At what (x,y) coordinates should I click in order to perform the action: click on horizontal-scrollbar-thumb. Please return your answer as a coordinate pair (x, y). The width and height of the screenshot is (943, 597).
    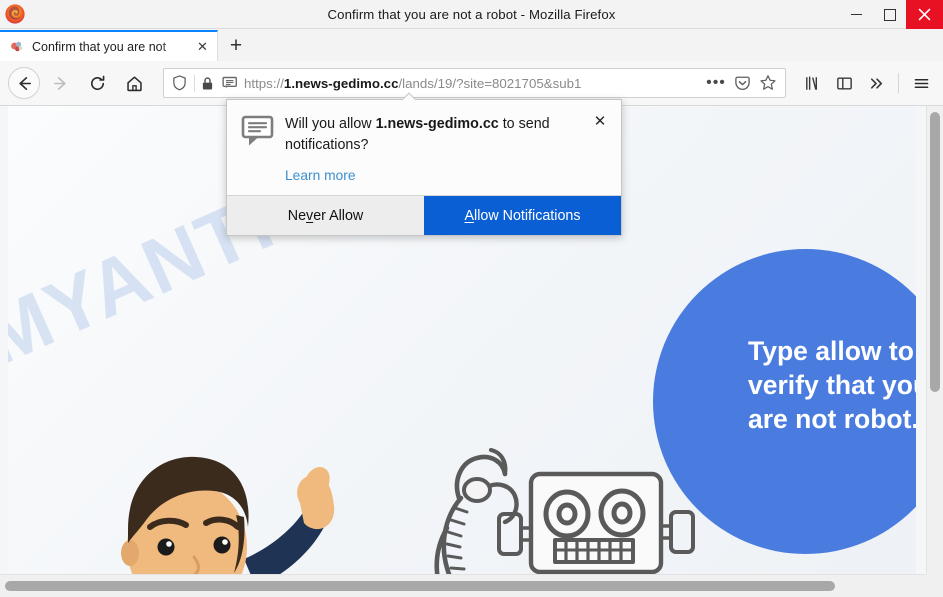
    Looking at the image, I should click on (420, 586).